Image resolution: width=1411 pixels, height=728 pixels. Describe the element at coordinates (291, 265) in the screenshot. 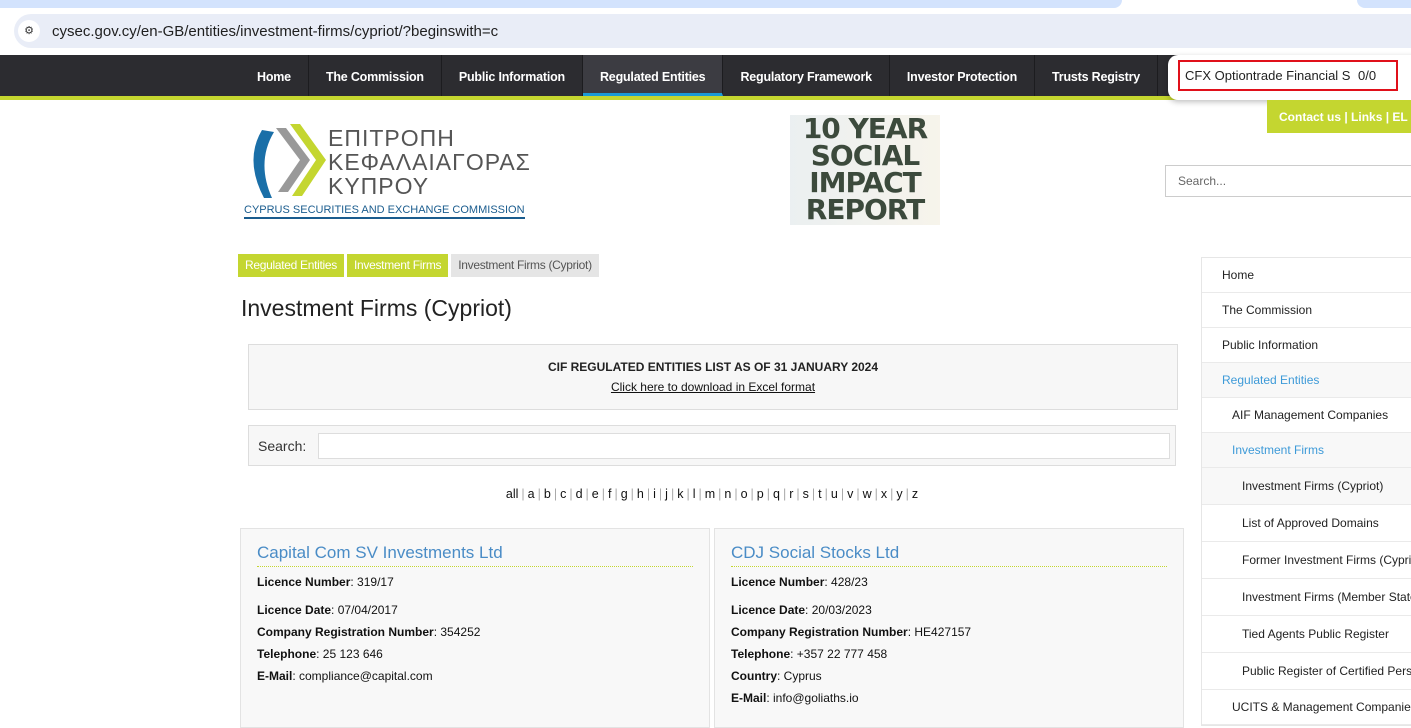

I see `breadcrumb-regulated-entities: Regulated Entities` at that location.